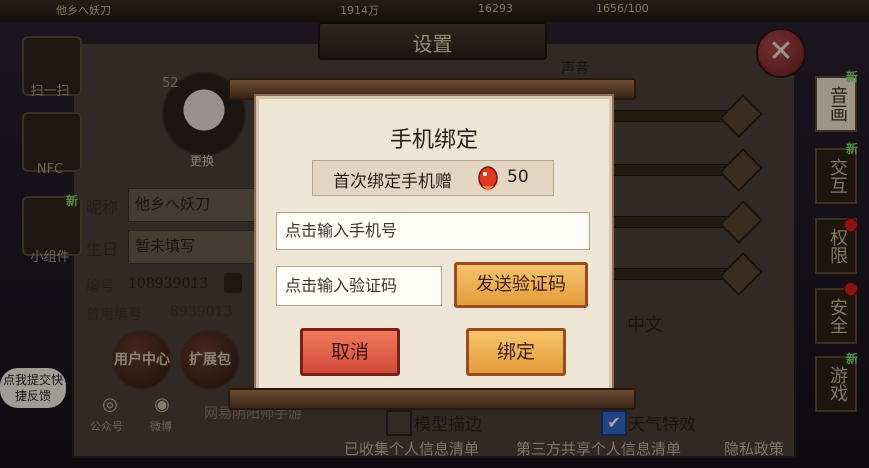  What do you see at coordinates (350, 352) in the screenshot?
I see `cancel-button: 取消` at bounding box center [350, 352].